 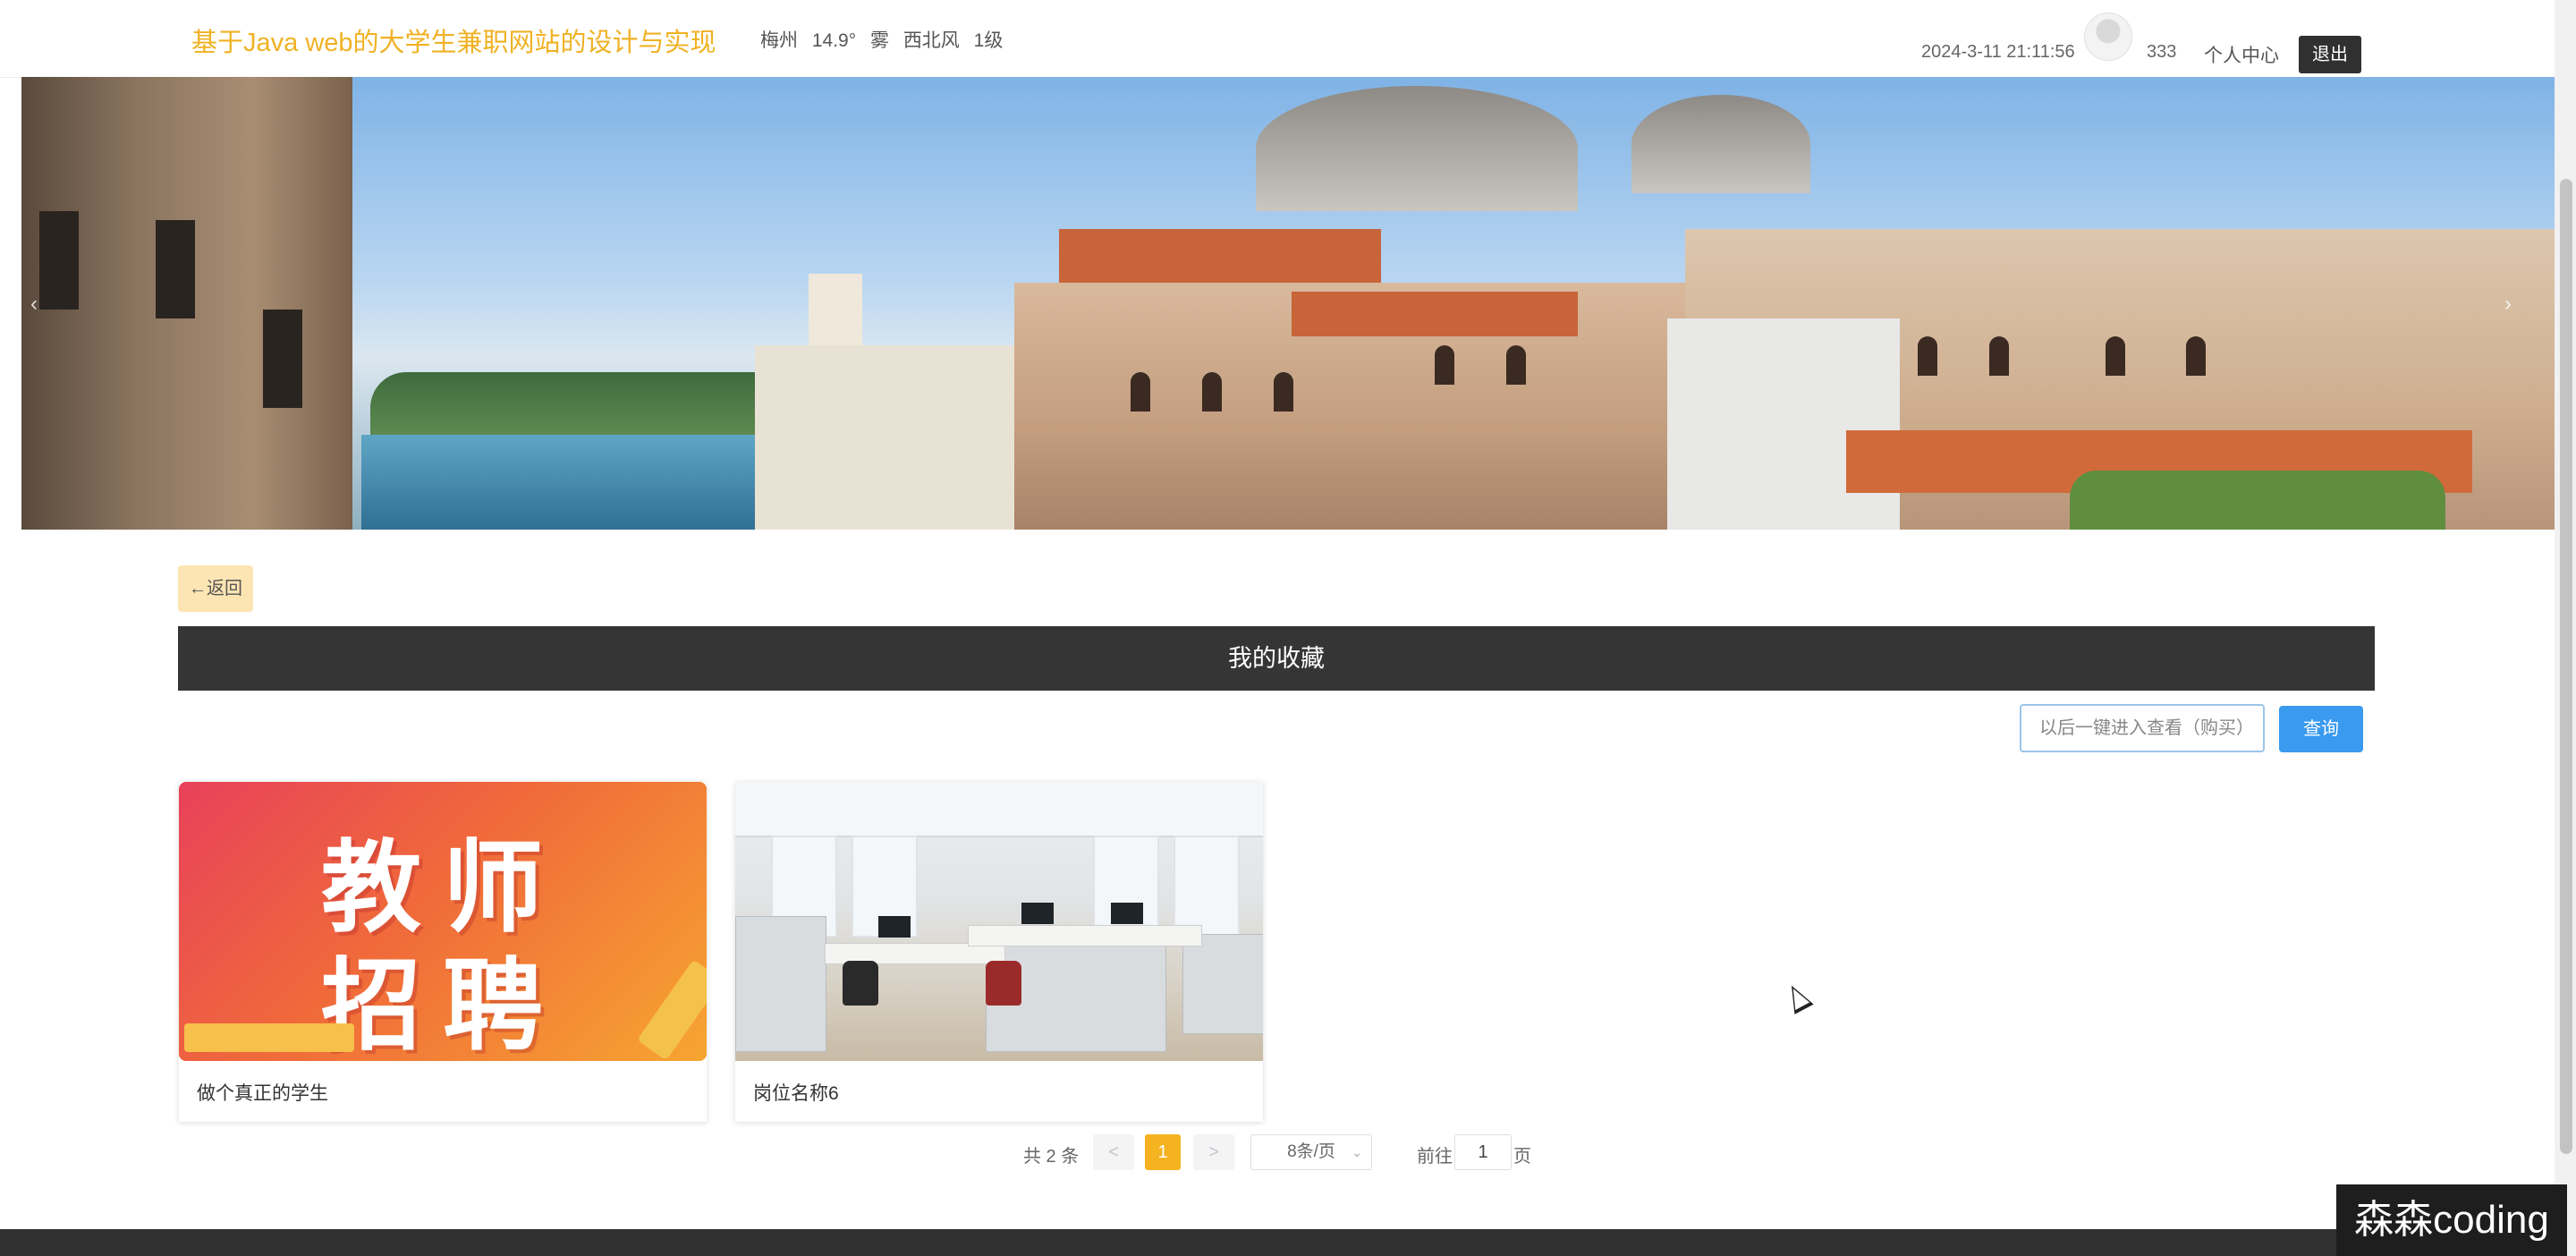 I want to click on current-datetime: 2024-3-11 21:11:56, so click(x=1998, y=52).